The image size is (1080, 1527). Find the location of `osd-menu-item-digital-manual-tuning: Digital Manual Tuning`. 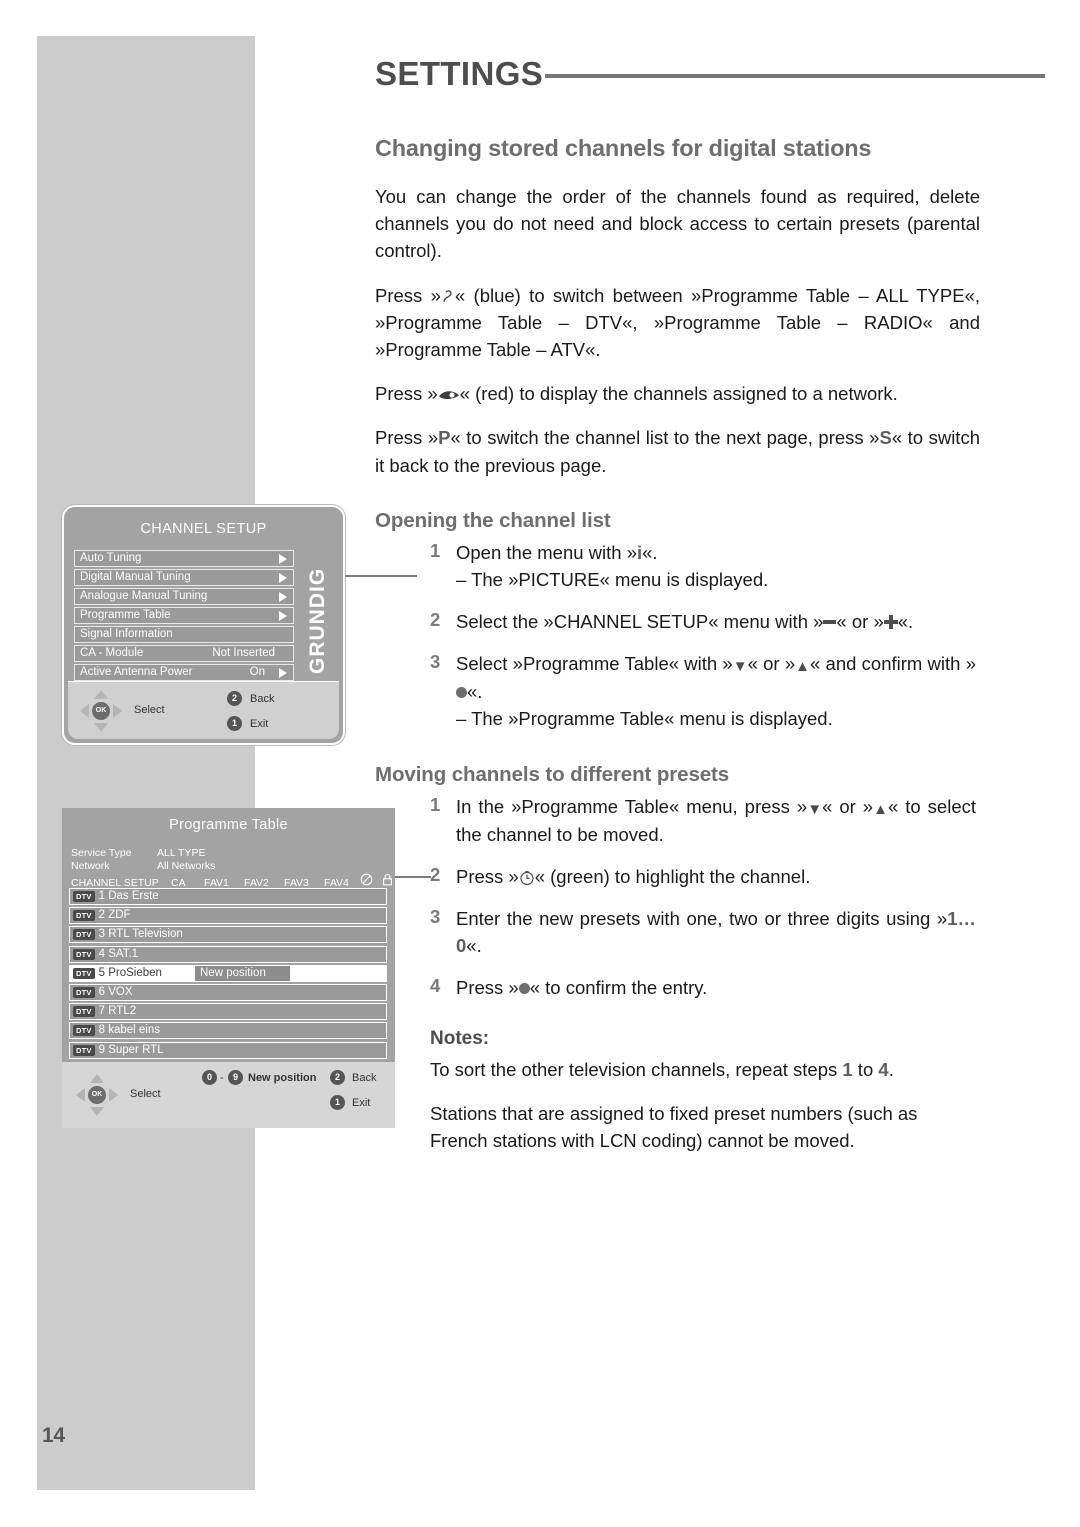

osd-menu-item-digital-manual-tuning: Digital Manual Tuning is located at coordinates (184, 577).